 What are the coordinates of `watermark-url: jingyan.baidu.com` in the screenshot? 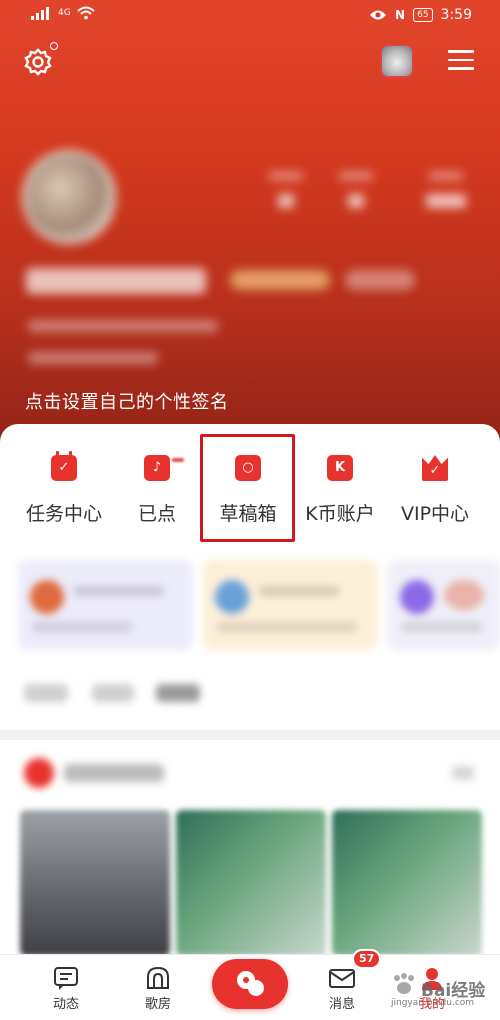 It's located at (433, 1003).